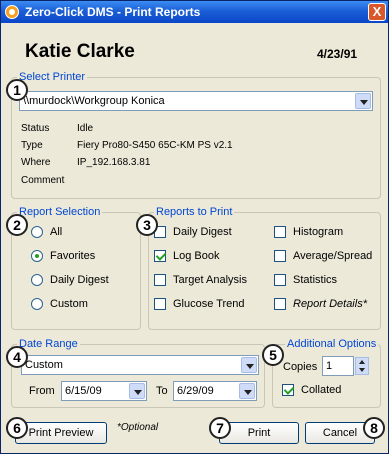 The width and height of the screenshot is (389, 454). I want to click on close-button: X, so click(377, 12).